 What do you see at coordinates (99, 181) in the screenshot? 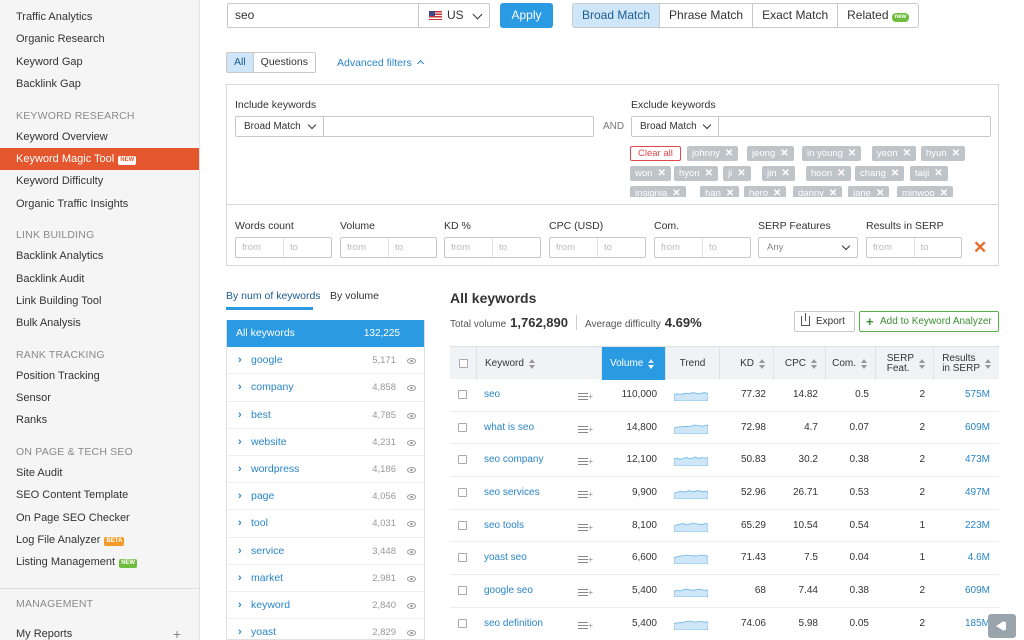
I see `sidebar-item-keyword-difficulty: Keyword Difficulty` at bounding box center [99, 181].